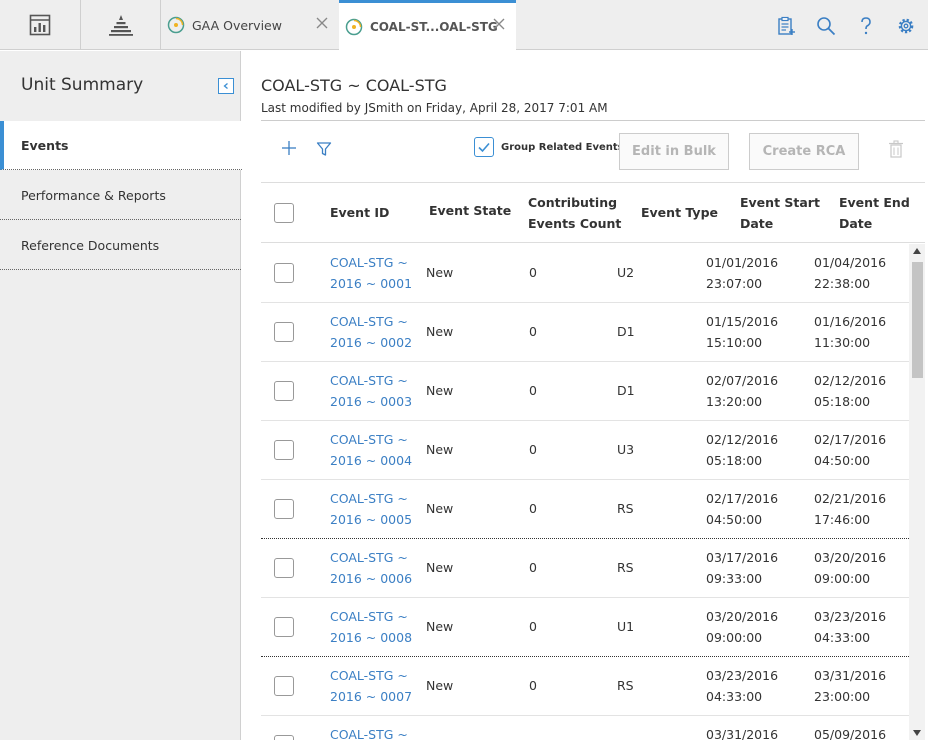 The width and height of the screenshot is (928, 740). What do you see at coordinates (804, 151) in the screenshot?
I see `create-rca-button: Create RCA` at bounding box center [804, 151].